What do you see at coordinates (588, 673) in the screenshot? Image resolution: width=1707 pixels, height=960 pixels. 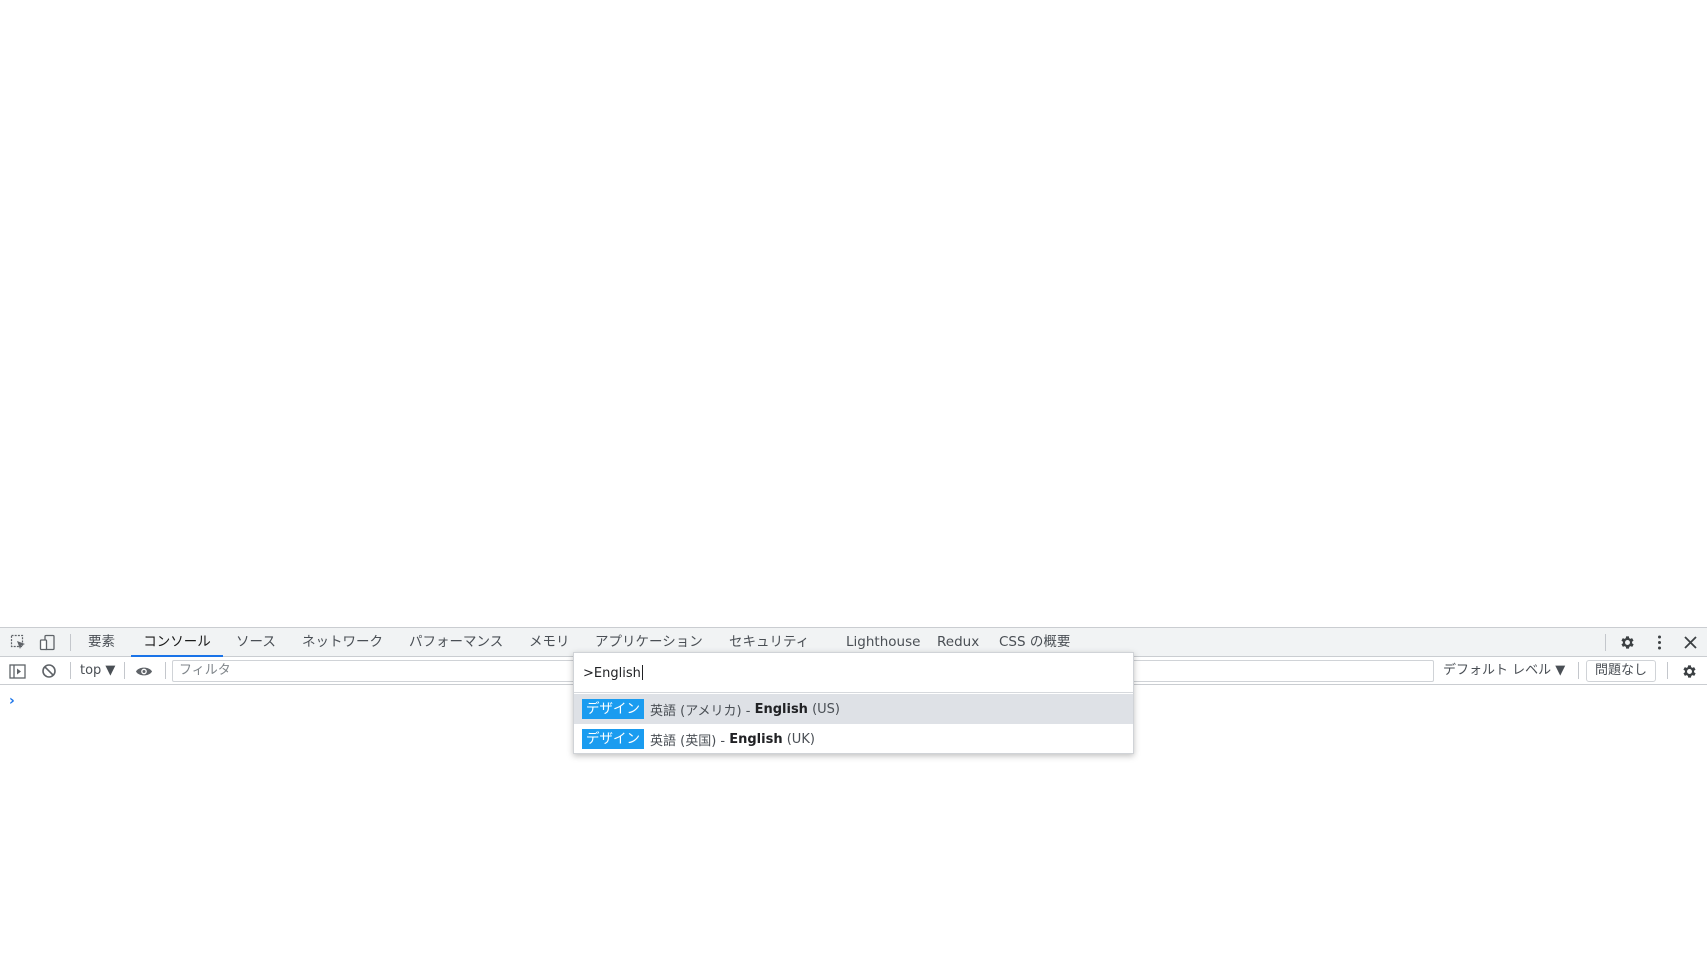 I see `command-prefix: >` at bounding box center [588, 673].